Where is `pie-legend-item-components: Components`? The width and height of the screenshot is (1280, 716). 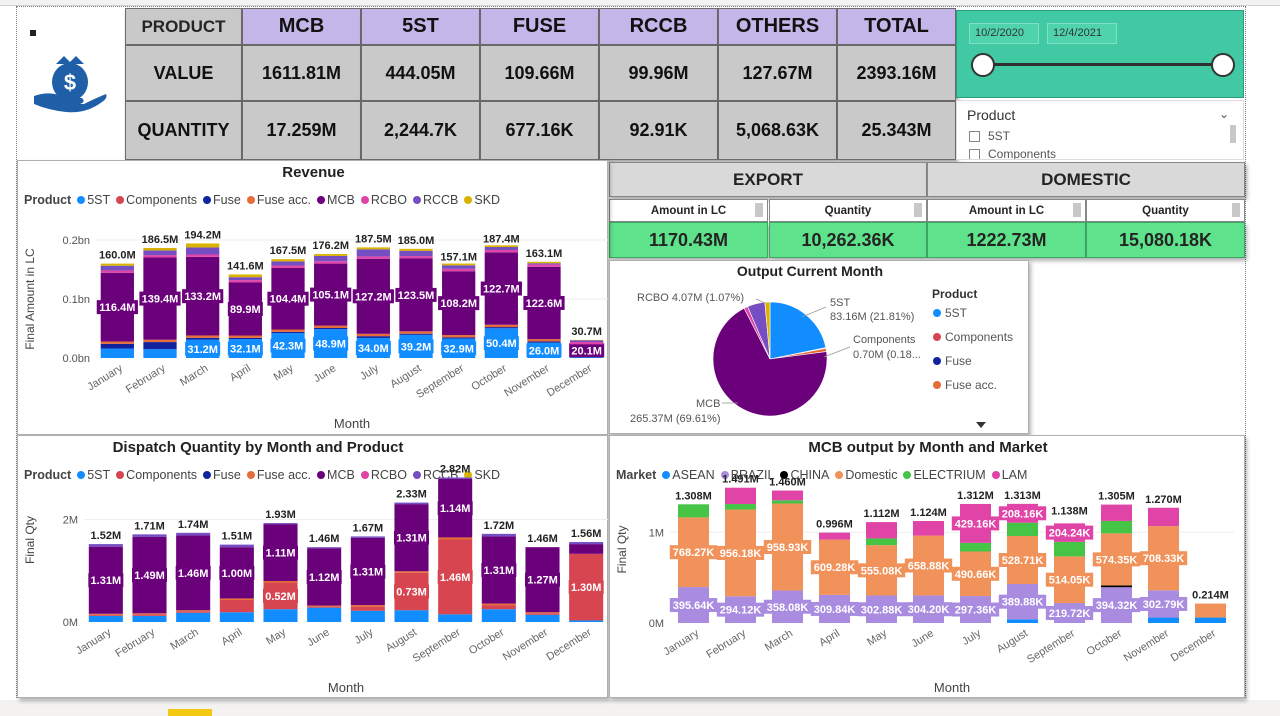
pie-legend-item-components: Components is located at coordinates (979, 337).